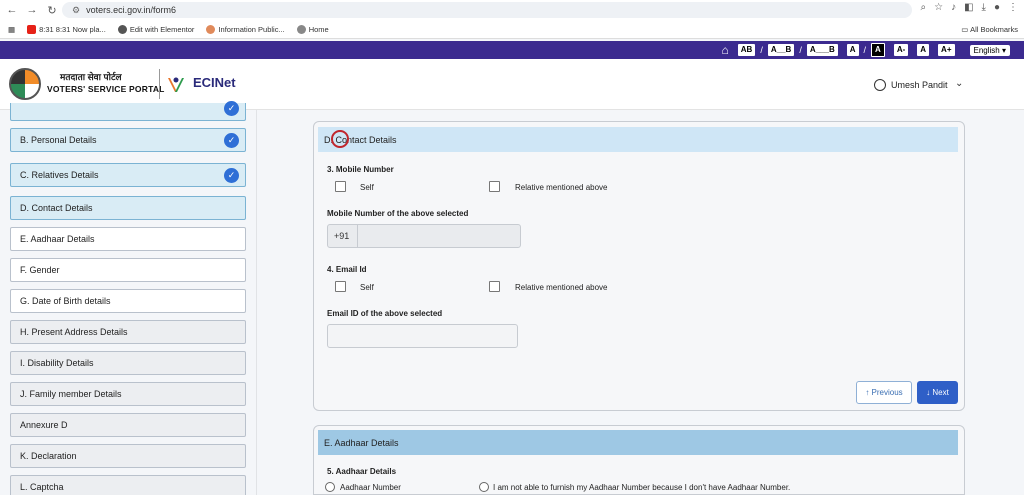 This screenshot has height=495, width=1024. Describe the element at coordinates (725, 50) in the screenshot. I see `home-icon: ⌂` at that location.